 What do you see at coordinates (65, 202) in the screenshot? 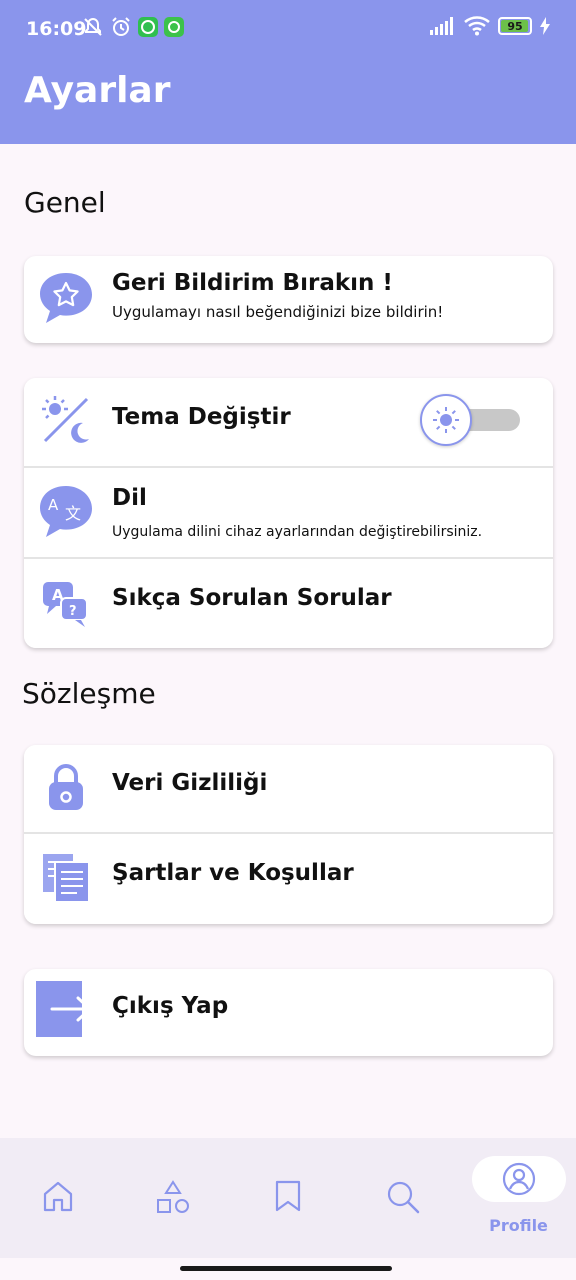
I see `section-title-general: Genel` at bounding box center [65, 202].